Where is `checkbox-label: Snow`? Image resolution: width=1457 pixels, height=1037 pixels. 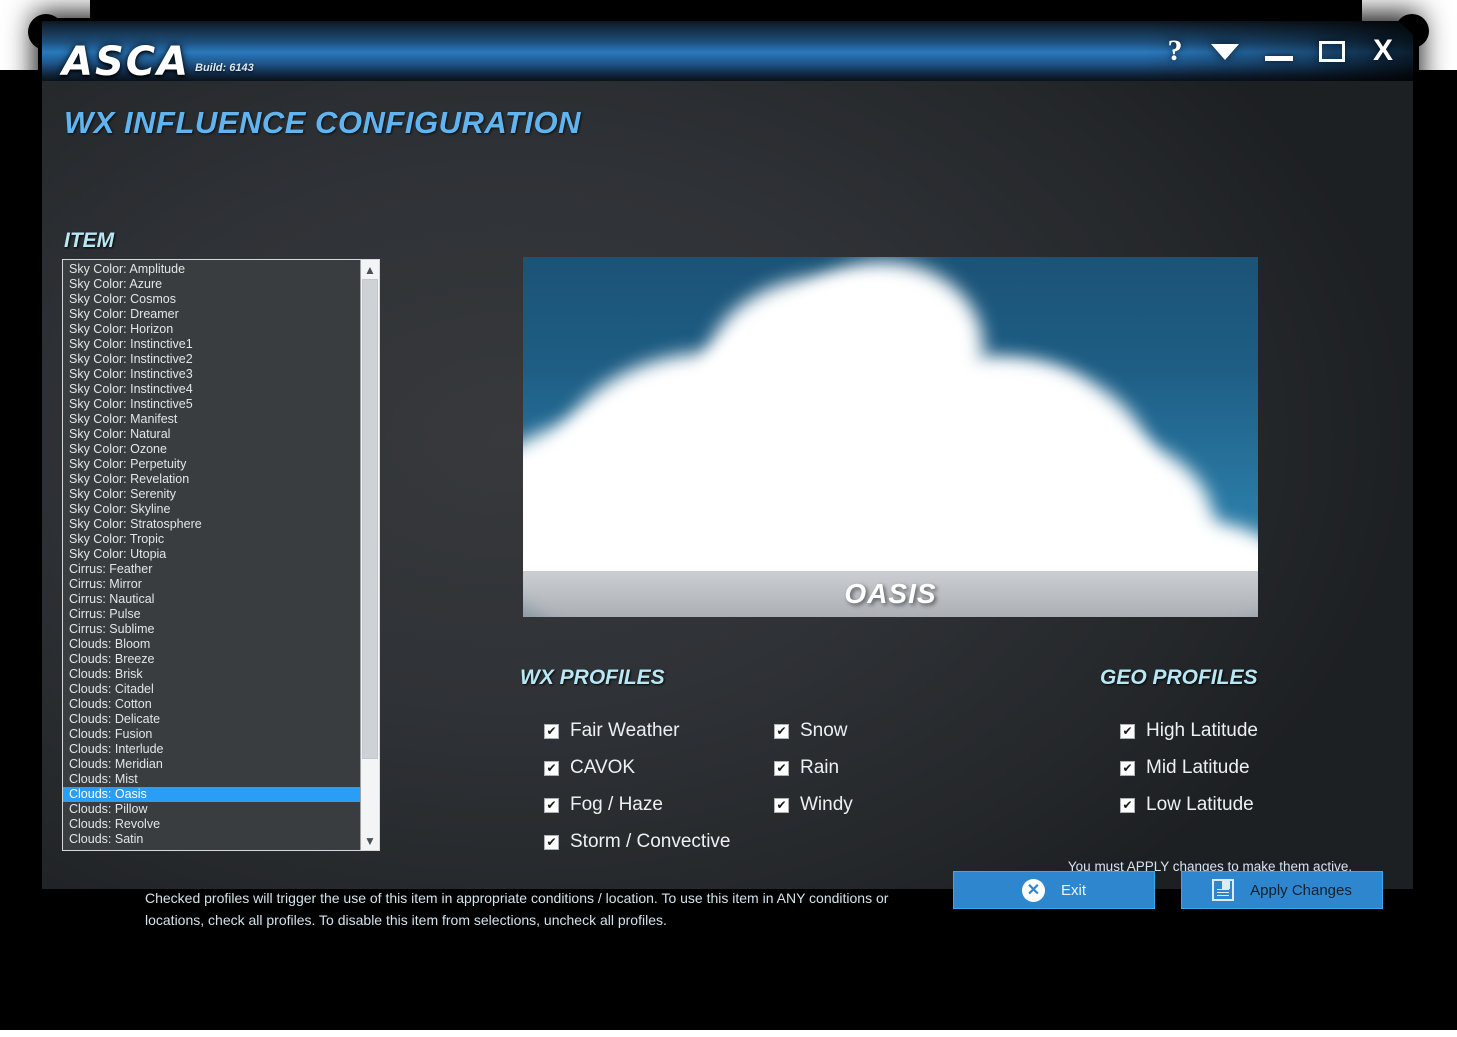 checkbox-label: Snow is located at coordinates (824, 730).